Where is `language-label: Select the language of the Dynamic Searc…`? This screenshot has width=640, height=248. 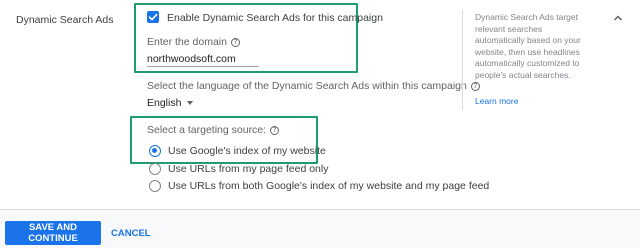 language-label: Select the language of the Dynamic Searc… is located at coordinates (313, 86).